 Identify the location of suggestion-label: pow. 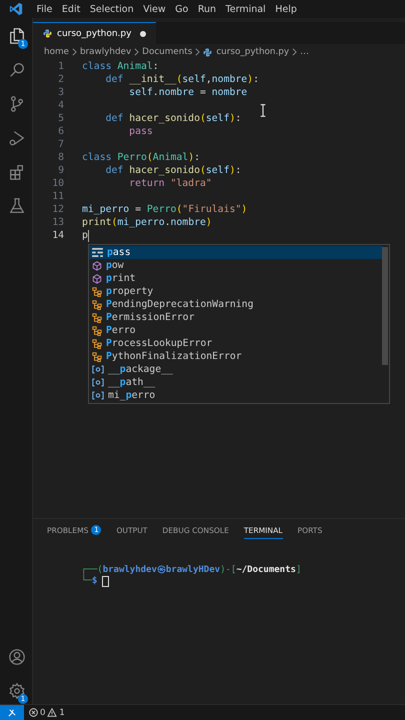
(115, 265).